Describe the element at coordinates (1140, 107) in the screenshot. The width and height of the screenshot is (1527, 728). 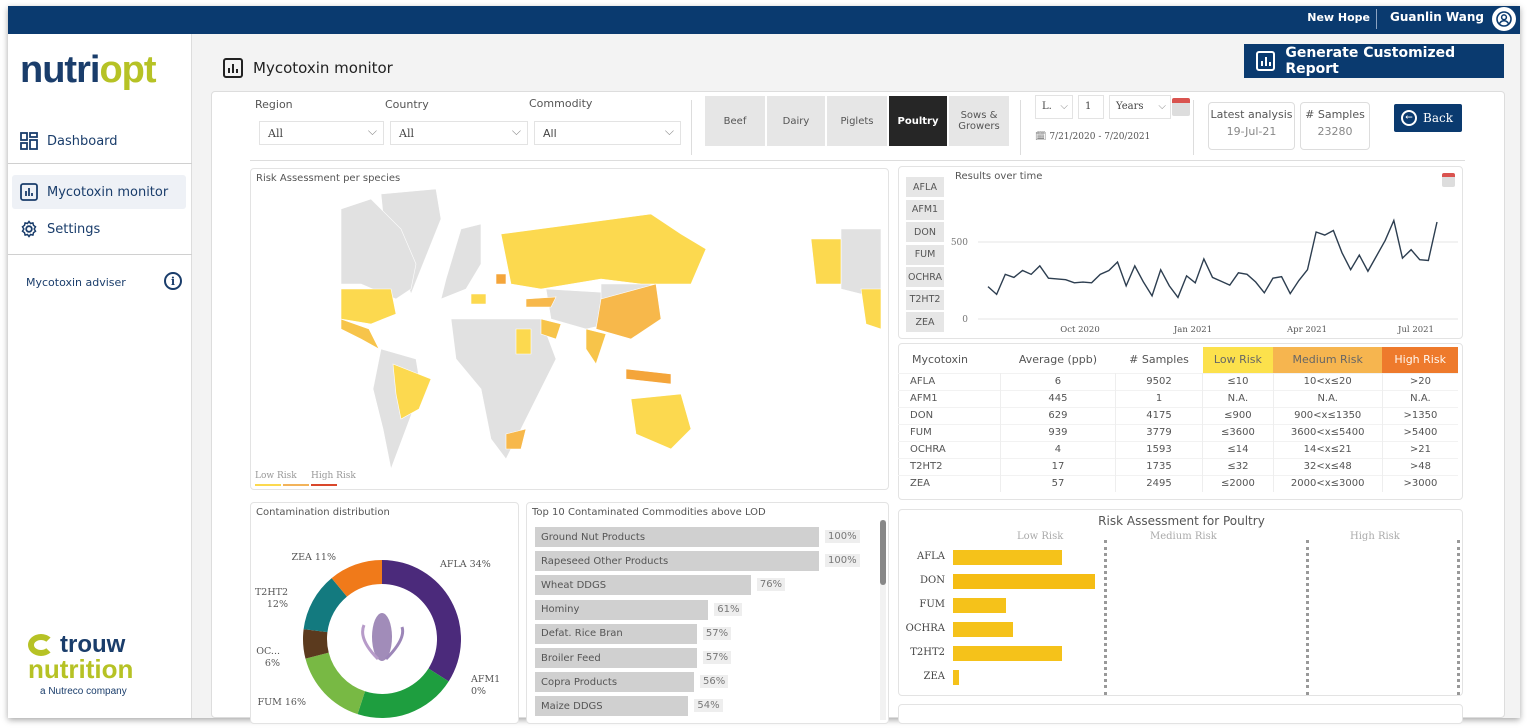
I see `date-unit-select: Years ⌵` at that location.